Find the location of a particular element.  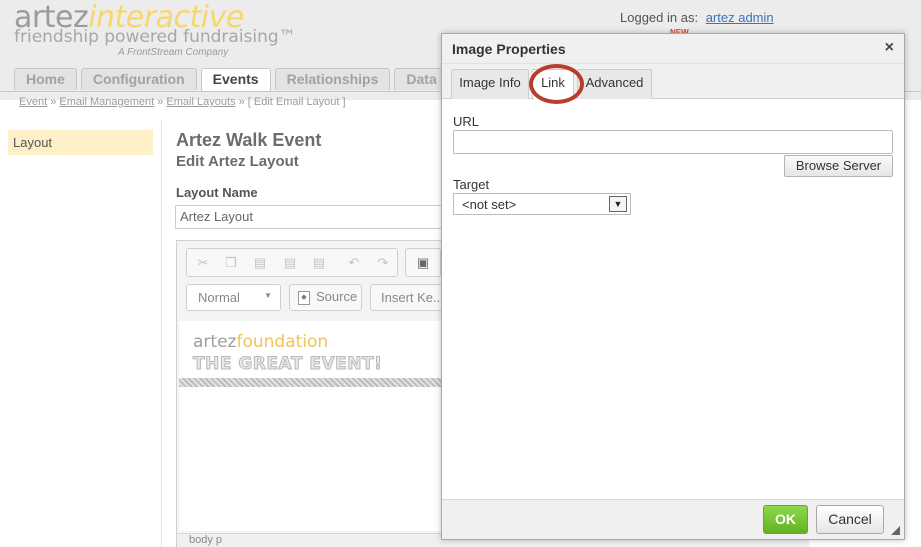

cancel-button: Cancel is located at coordinates (850, 519).